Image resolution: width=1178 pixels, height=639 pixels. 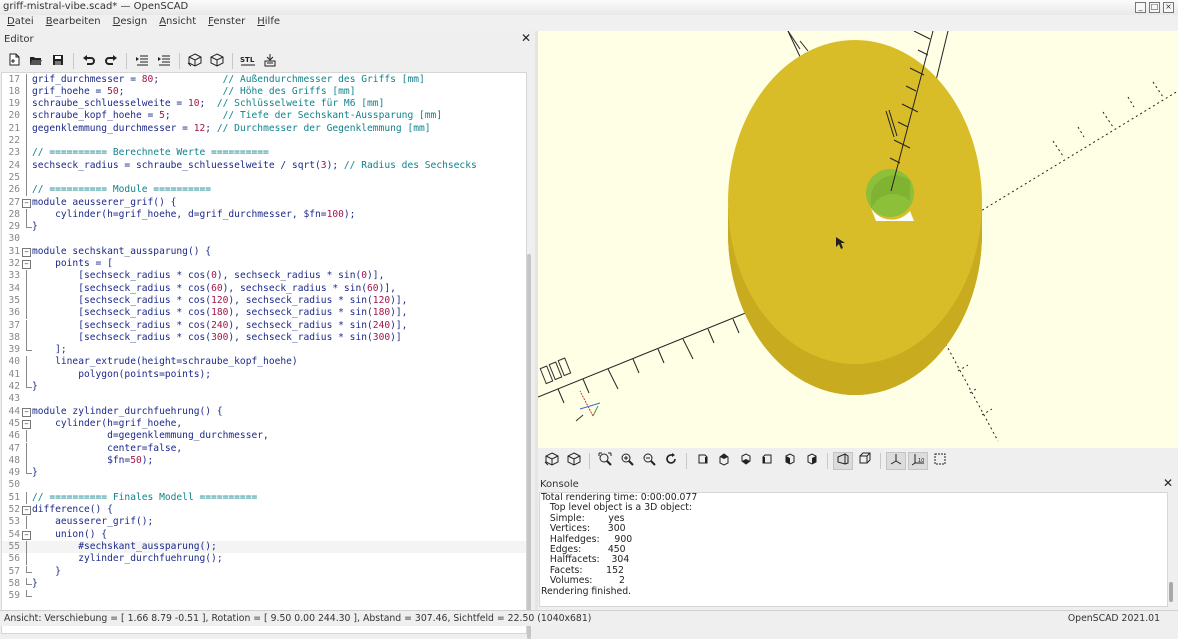 What do you see at coordinates (264, 571) in the screenshot?
I see `code-line: 57 }` at bounding box center [264, 571].